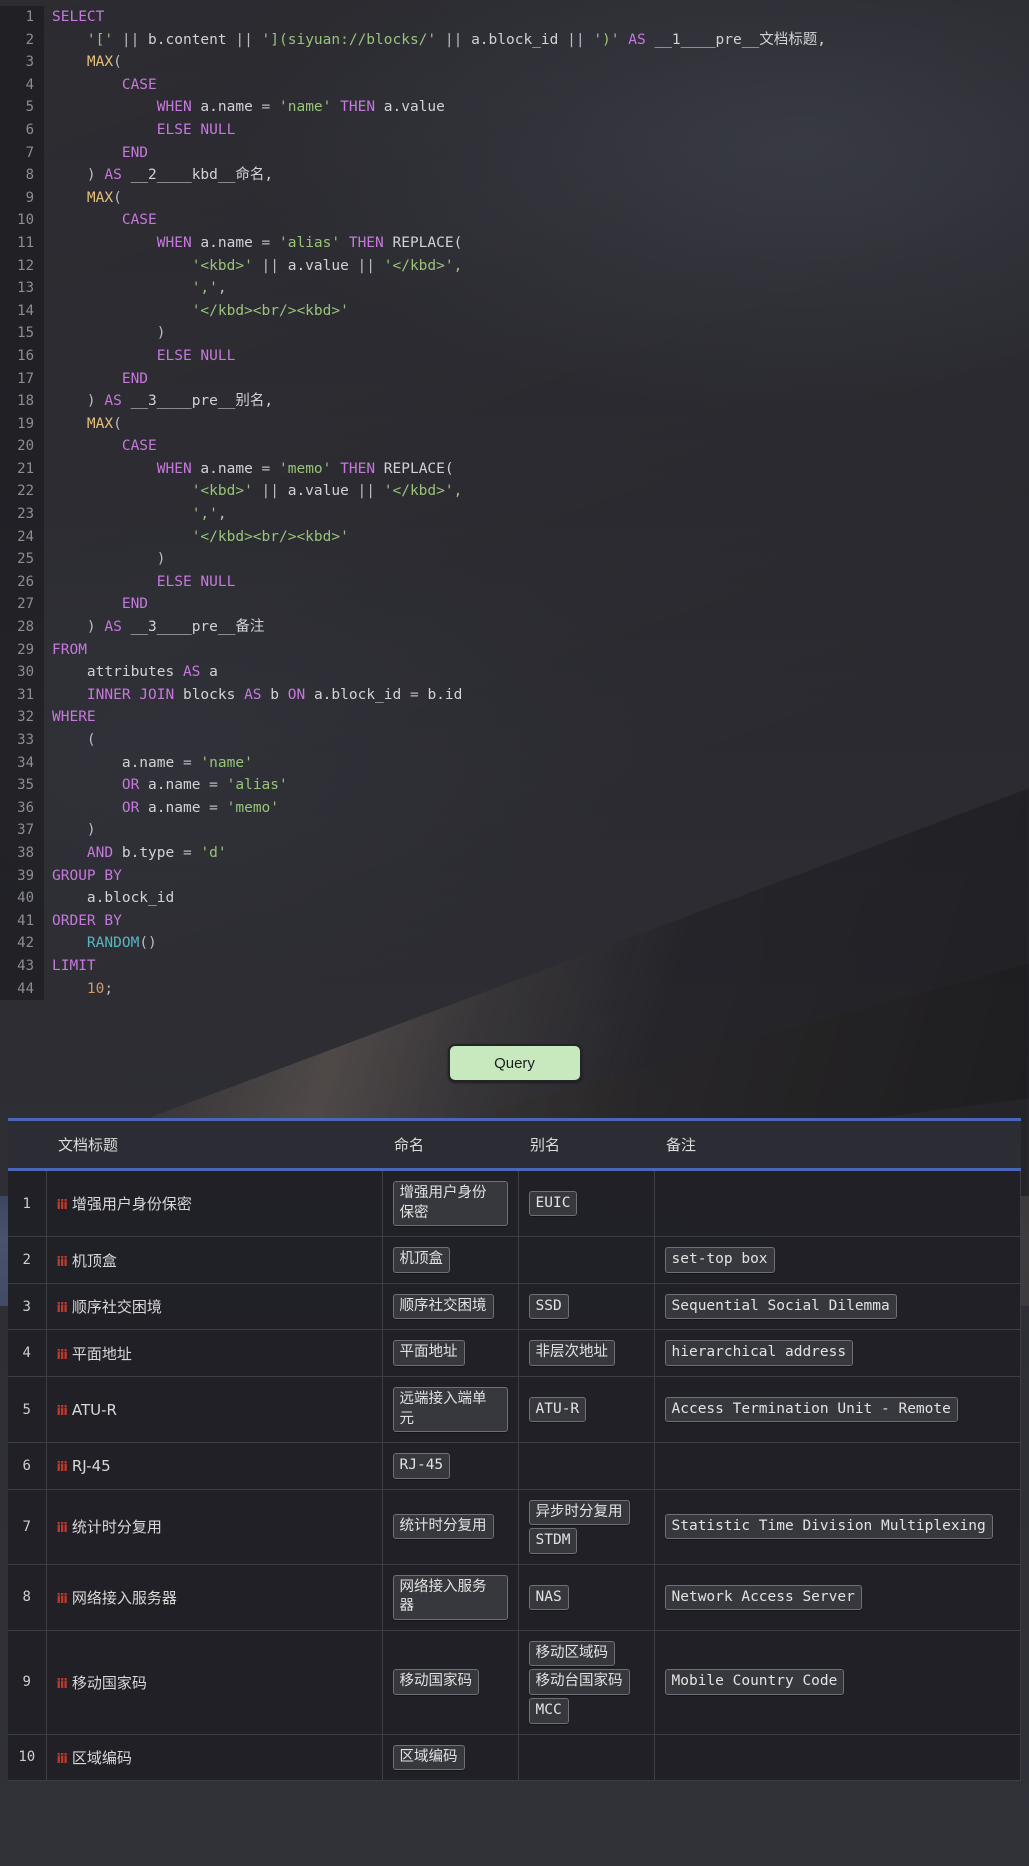 This screenshot has width=1029, height=1866. Describe the element at coordinates (514, 740) in the screenshot. I see `code-line: 33 (` at that location.